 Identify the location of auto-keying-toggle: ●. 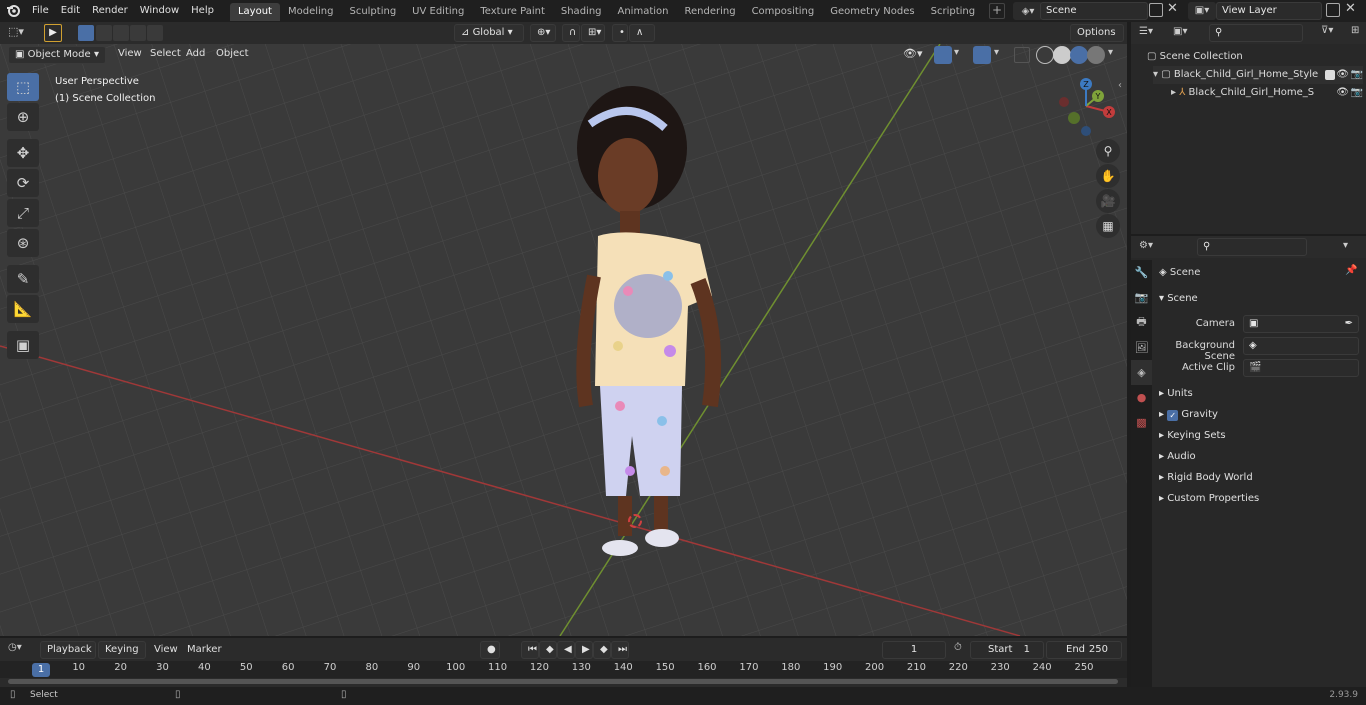
(490, 650).